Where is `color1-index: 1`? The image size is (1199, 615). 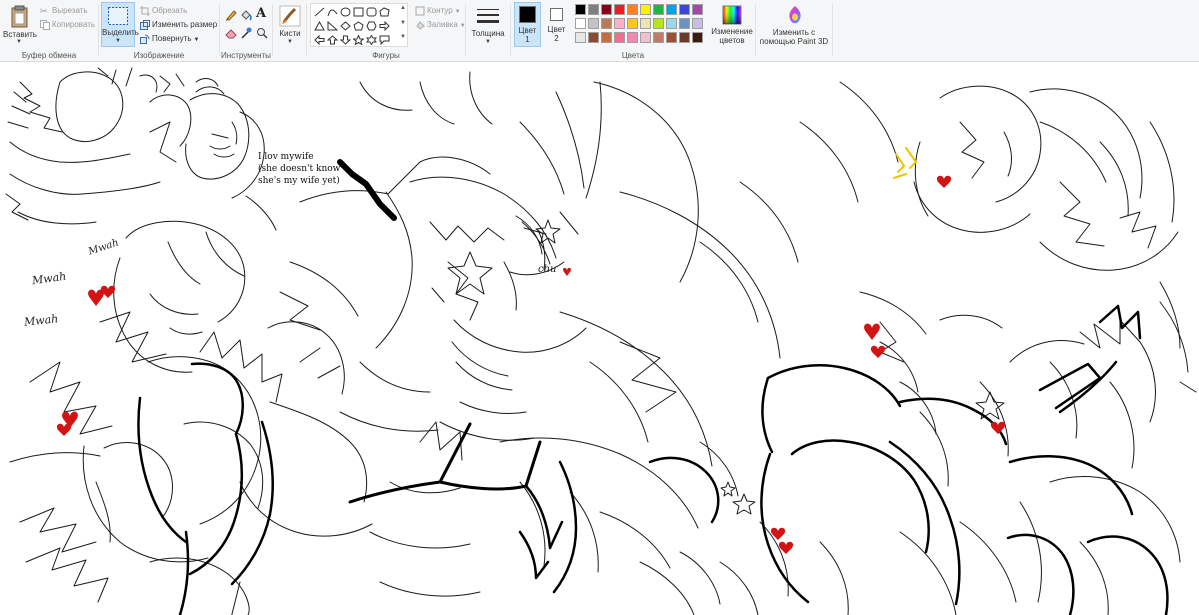
color1-index: 1 is located at coordinates (527, 39).